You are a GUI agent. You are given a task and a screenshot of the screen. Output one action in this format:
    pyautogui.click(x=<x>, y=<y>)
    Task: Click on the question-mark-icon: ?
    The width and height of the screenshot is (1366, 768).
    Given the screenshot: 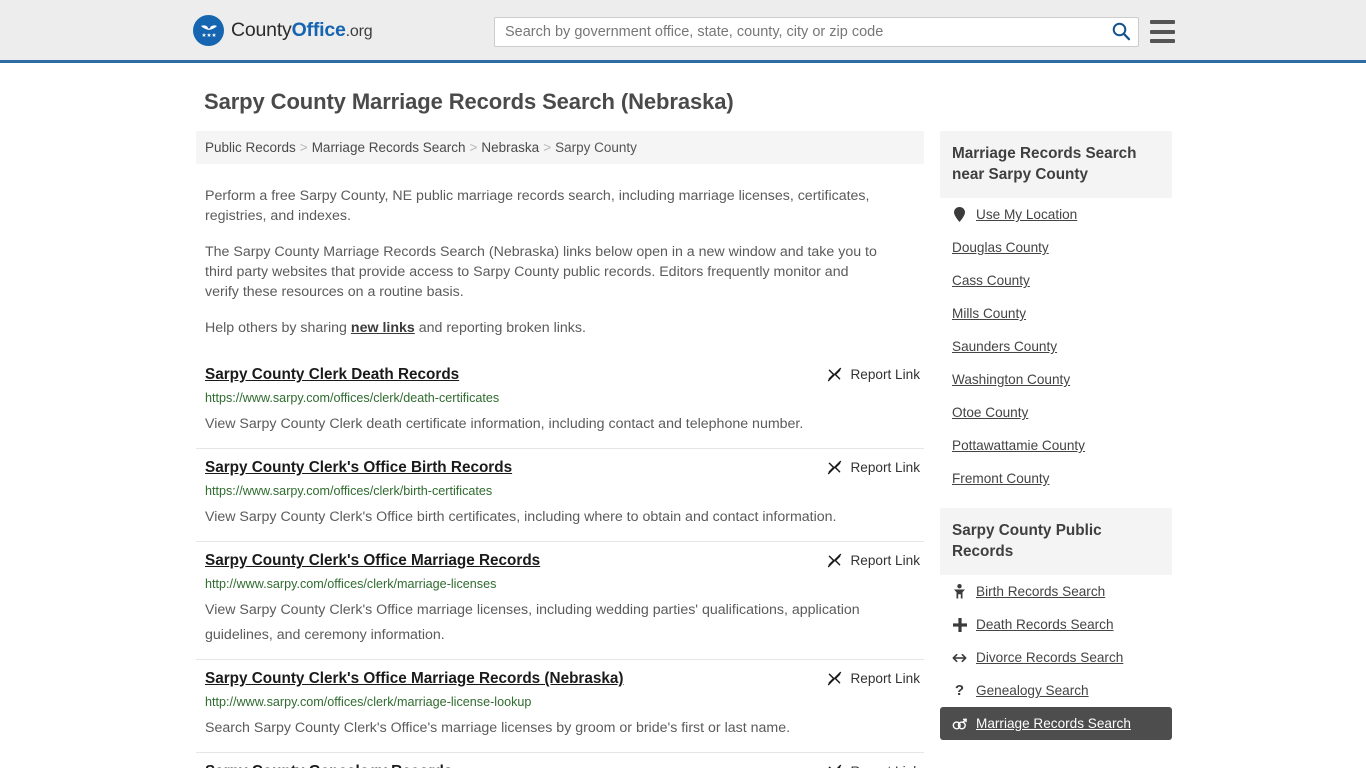 What is the action you would take?
    pyautogui.click(x=959, y=690)
    